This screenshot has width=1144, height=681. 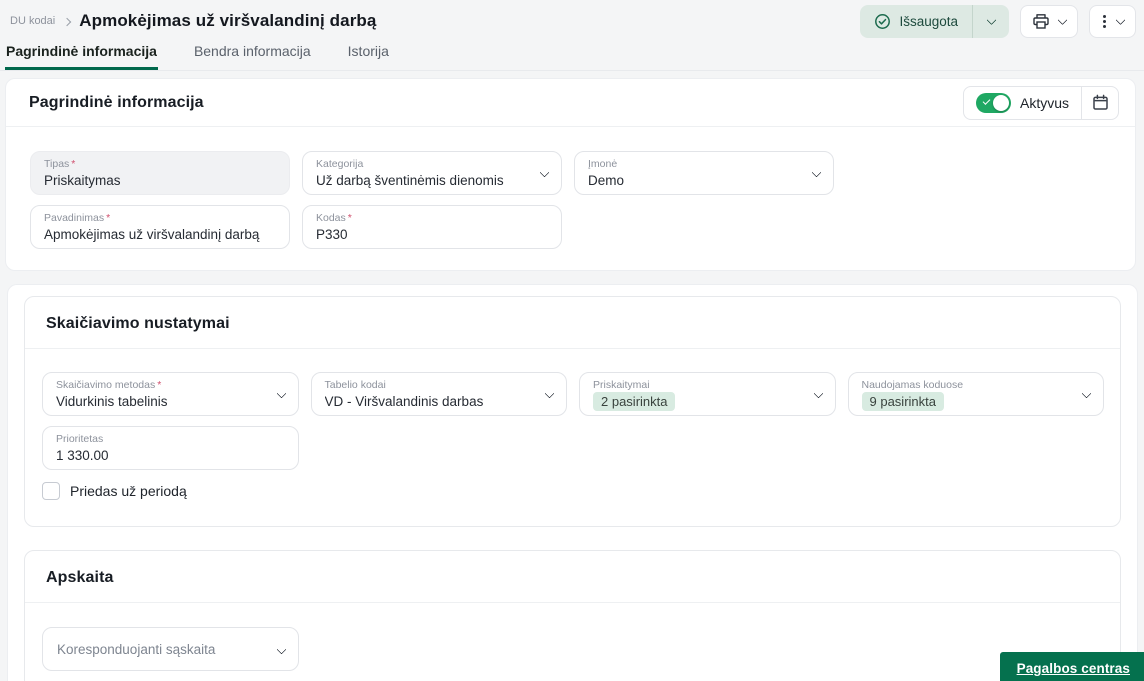 I want to click on more-options-button, so click(x=1112, y=21).